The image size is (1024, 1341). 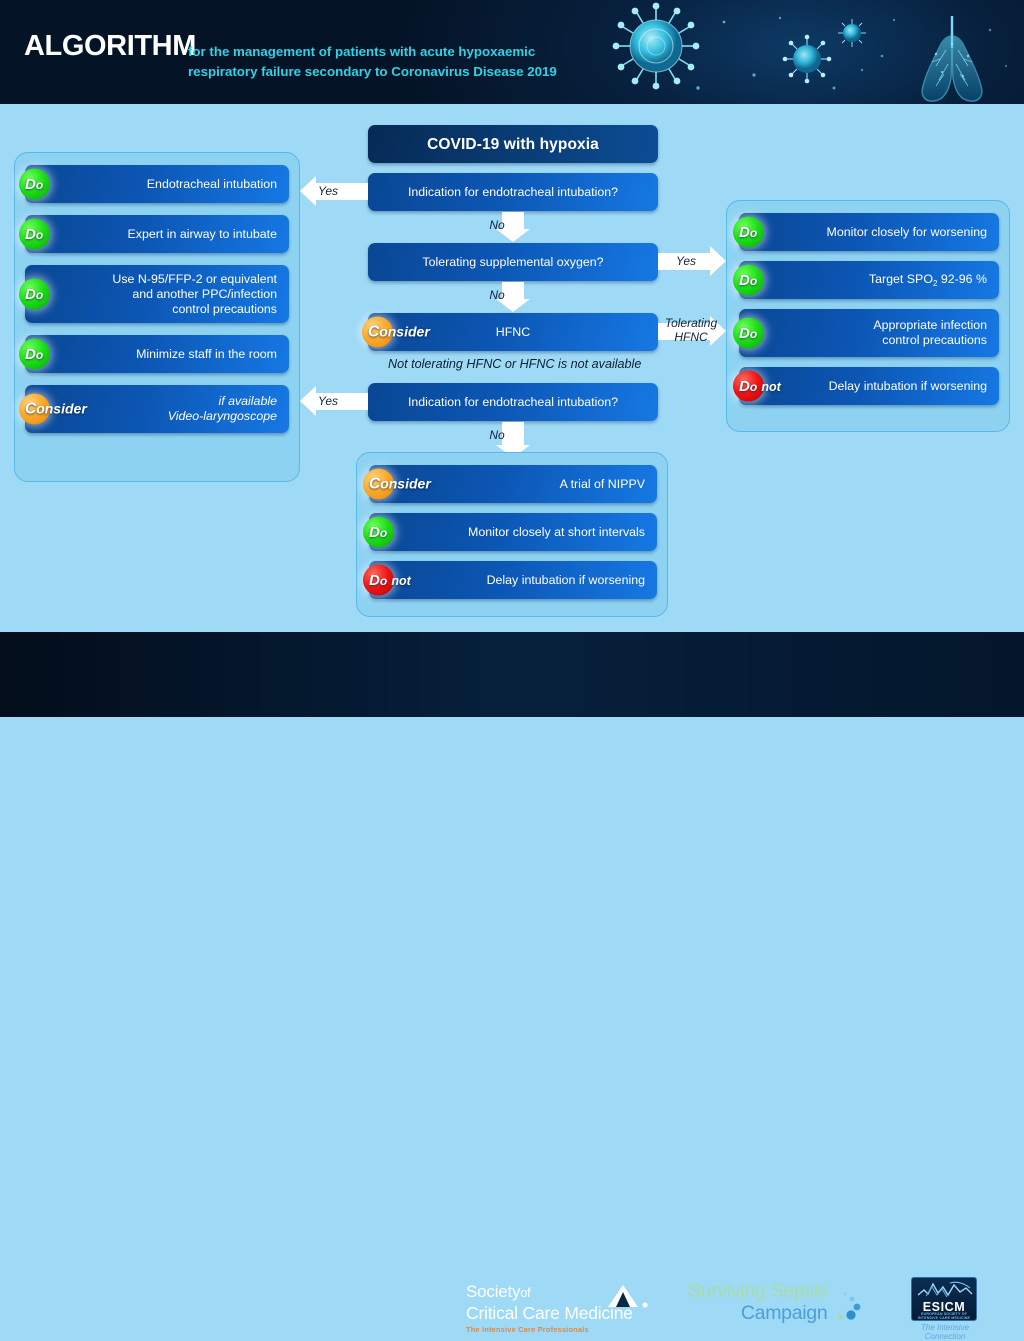 What do you see at coordinates (497, 295) in the screenshot?
I see `edge-label-no-2: No` at bounding box center [497, 295].